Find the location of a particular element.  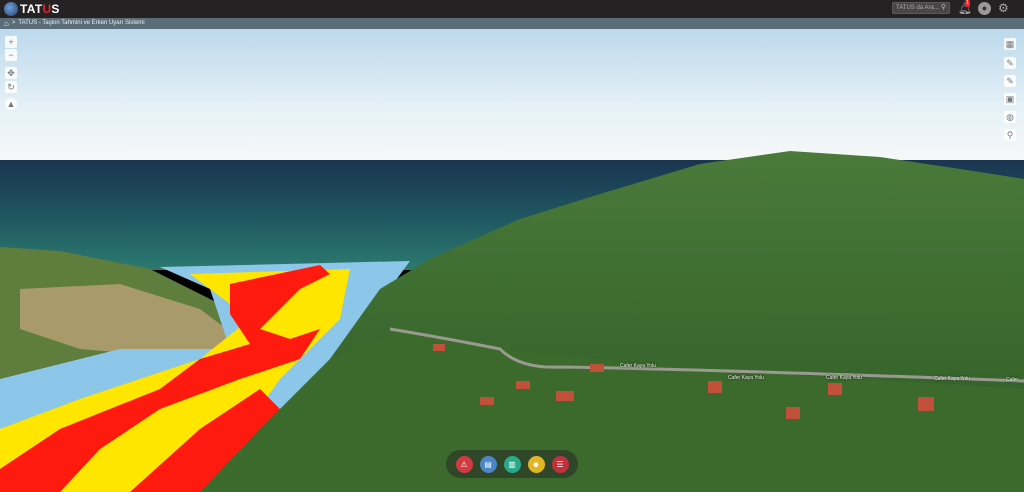

top-bar: TATUS TATUS da Ara... ⚲ 🔔︎ 1 ● ⚙ is located at coordinates (512, 9).